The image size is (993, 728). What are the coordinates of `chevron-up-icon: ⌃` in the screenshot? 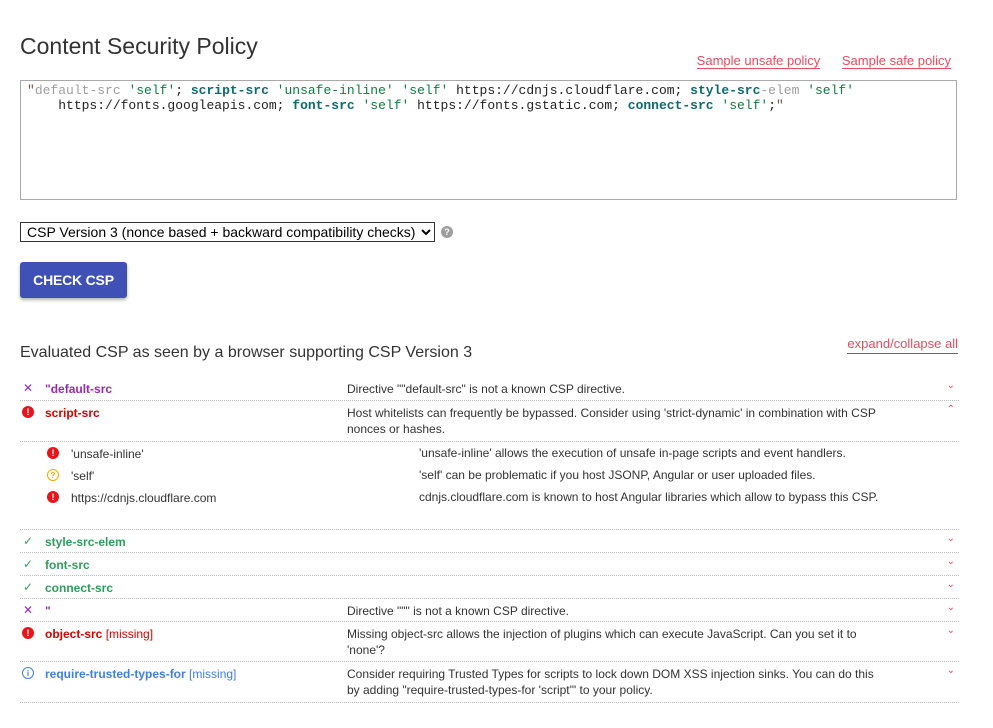 It's located at (951, 409).